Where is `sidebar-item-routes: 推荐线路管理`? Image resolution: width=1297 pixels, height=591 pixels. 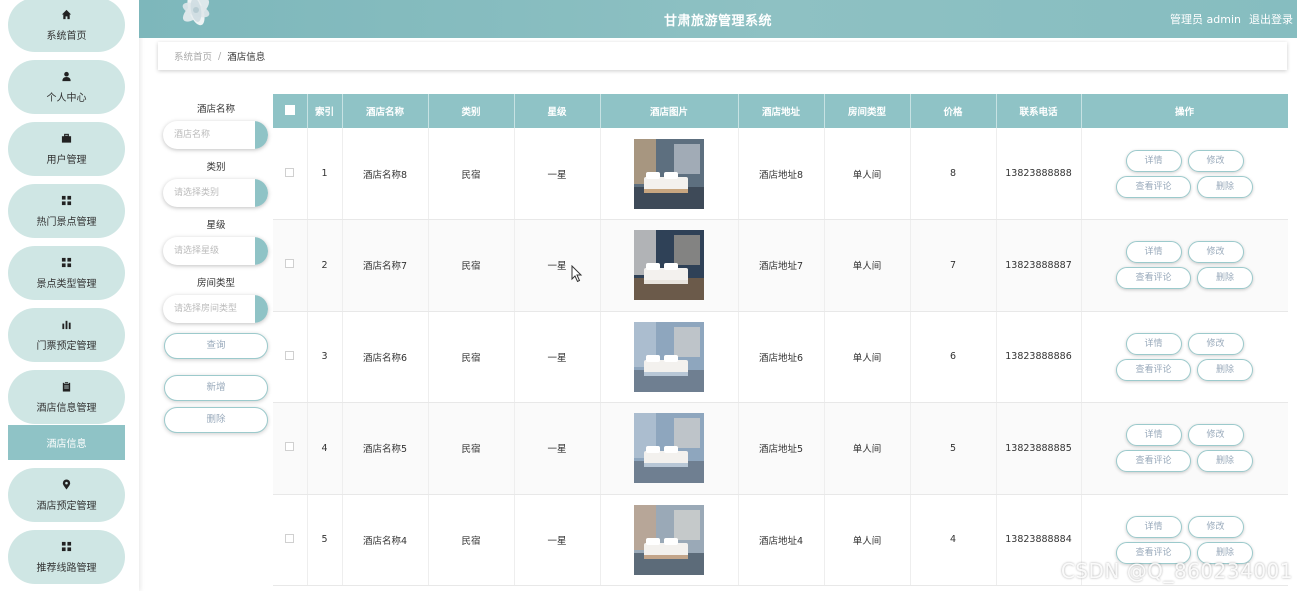
sidebar-item-routes: 推荐线路管理 is located at coordinates (66, 557).